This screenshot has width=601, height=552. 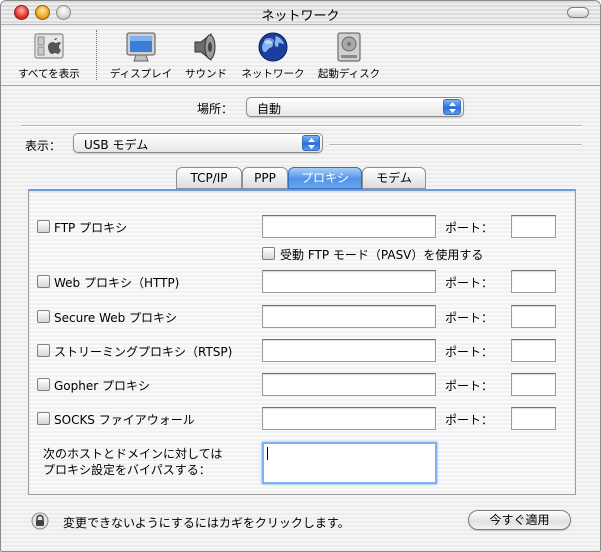 I want to click on pasv-label: 受動 FTP モード（PASV）を使用する, so click(x=382, y=255).